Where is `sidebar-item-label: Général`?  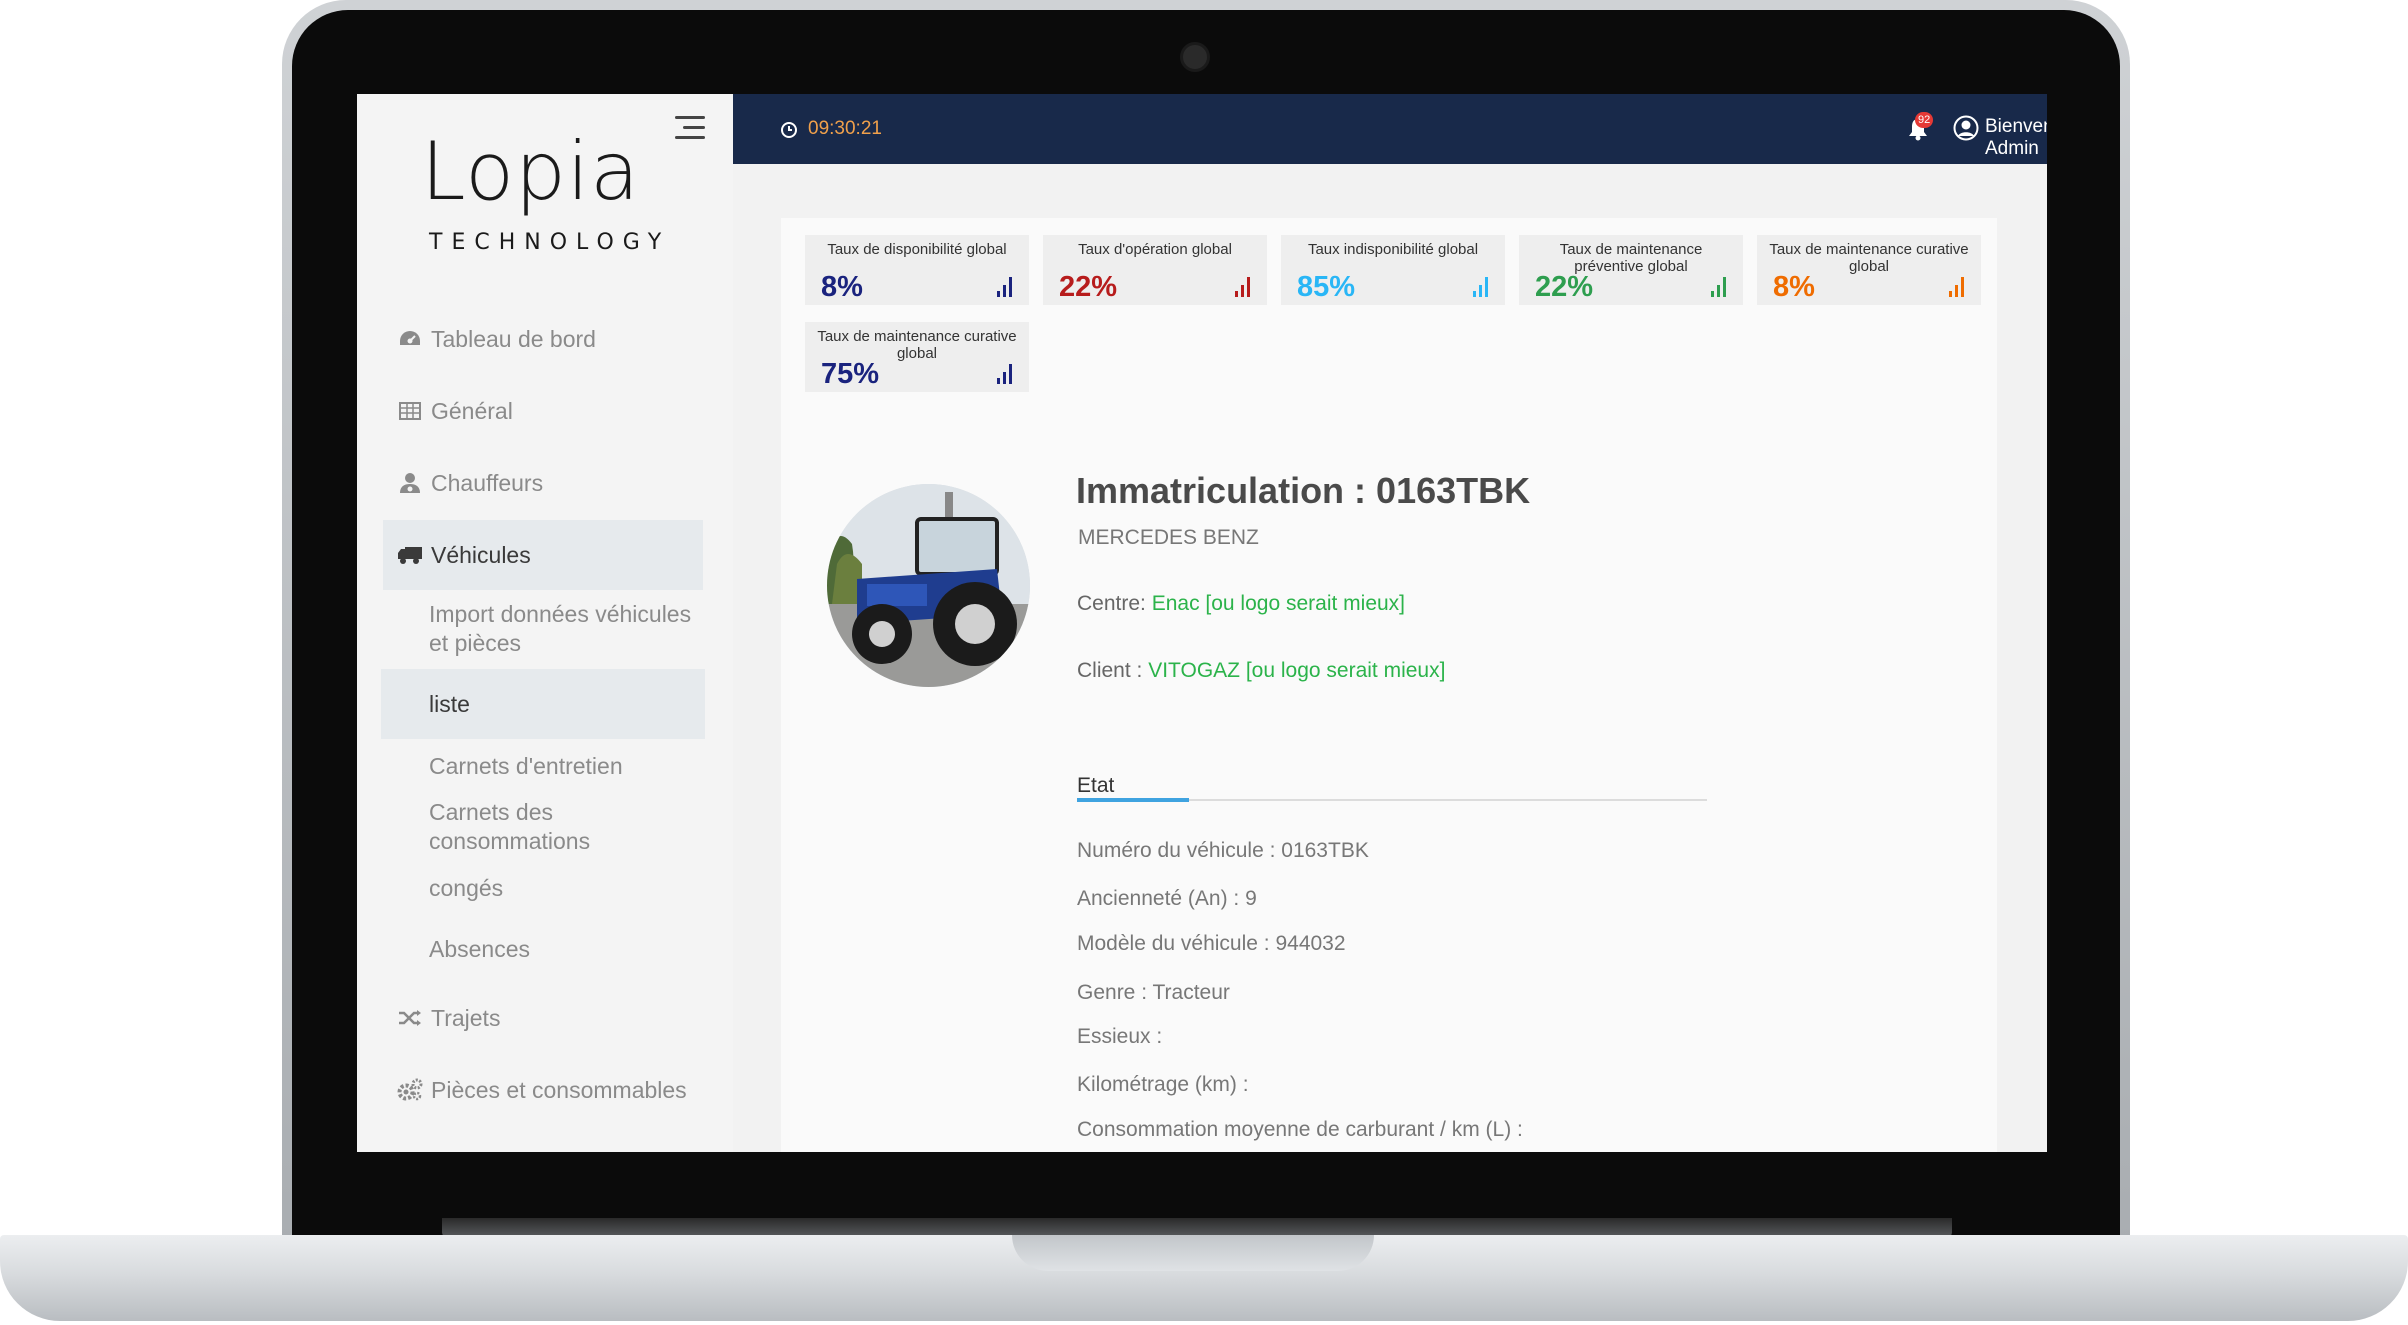
sidebar-item-label: Général is located at coordinates (472, 410).